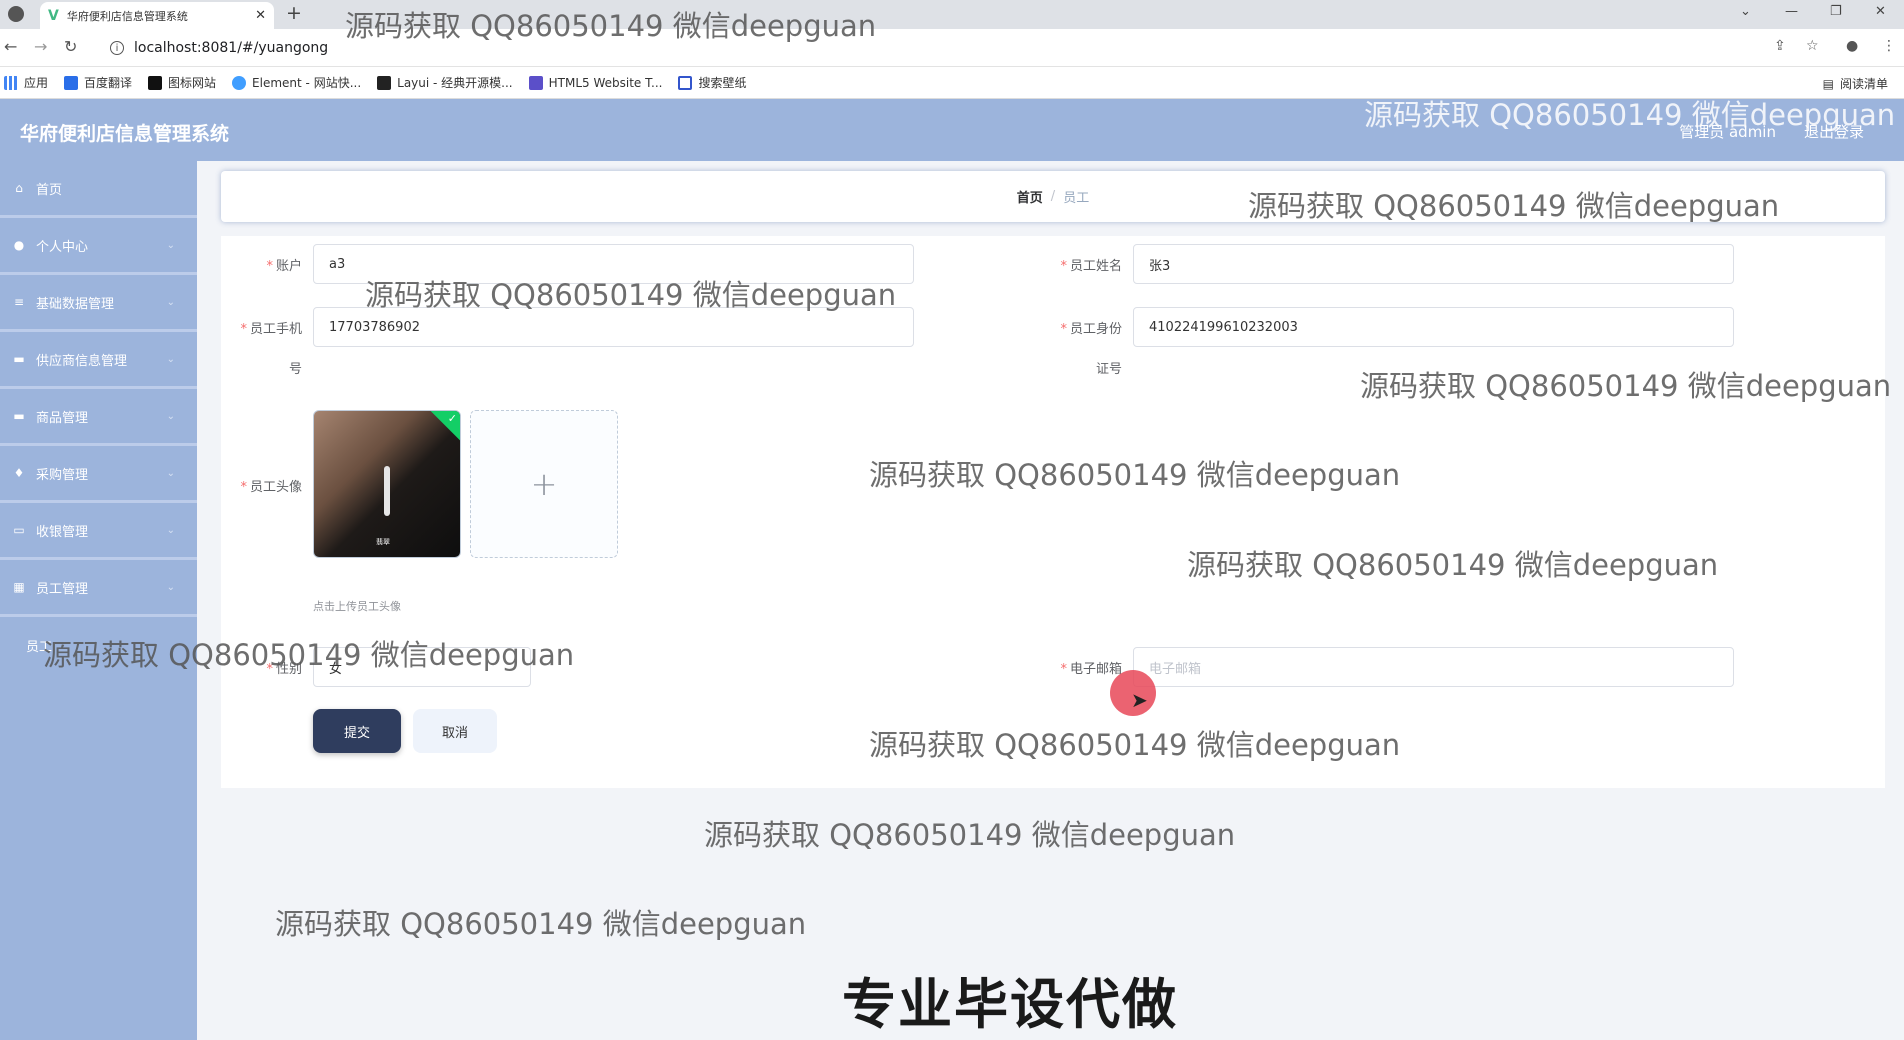 This screenshot has height=1040, width=1904. I want to click on account-icon: ●, so click(1852, 46).